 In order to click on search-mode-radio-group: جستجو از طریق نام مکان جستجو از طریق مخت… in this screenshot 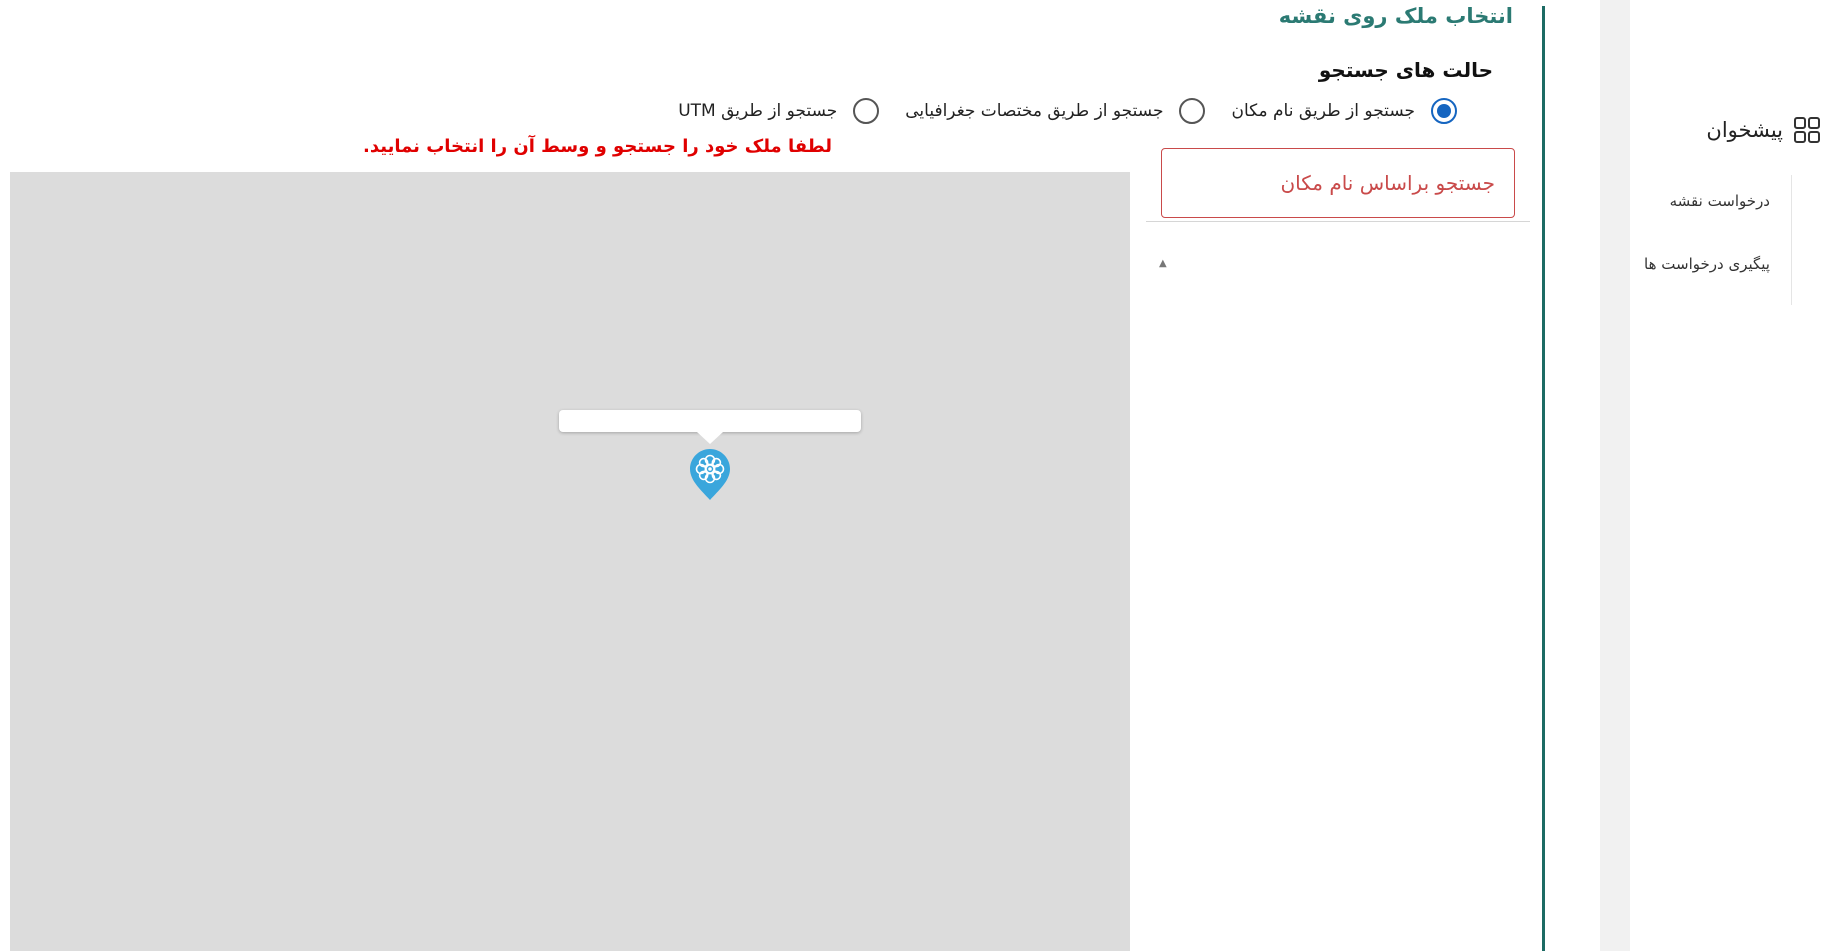, I will do `click(1054, 111)`.